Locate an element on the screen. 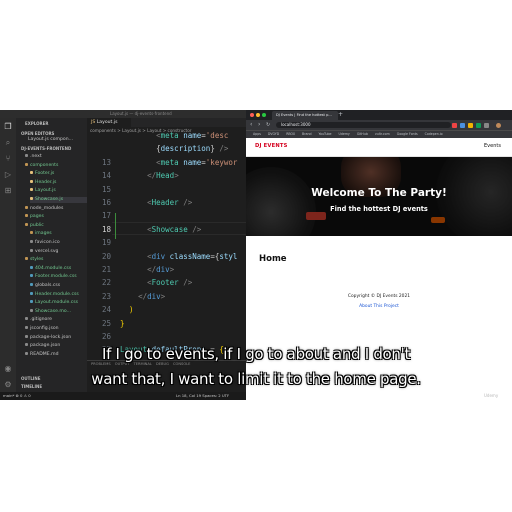 This screenshot has width=512, height=512. line-number: 16 is located at coordinates (106, 202).